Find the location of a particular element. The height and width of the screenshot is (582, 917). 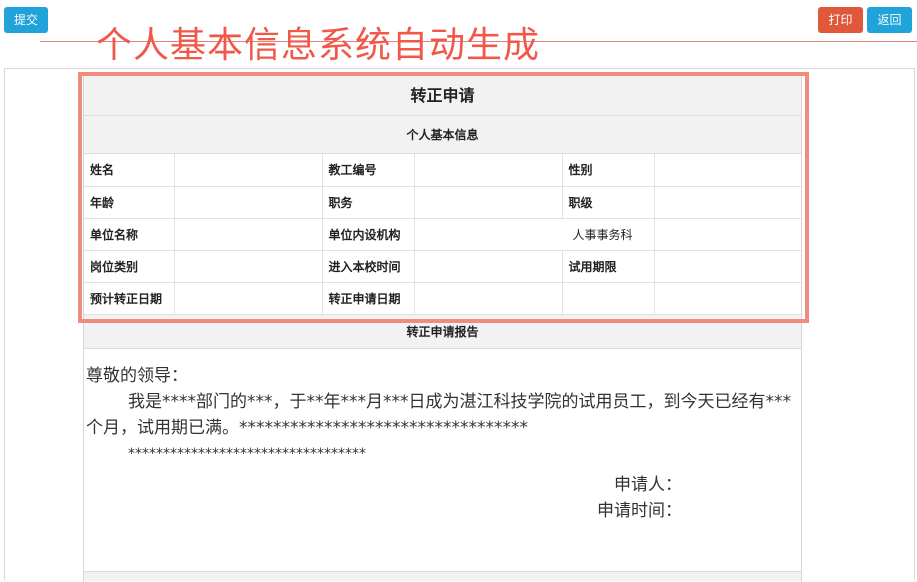

label-expected-confirm-date: 预计转正日期 is located at coordinates (129, 298).